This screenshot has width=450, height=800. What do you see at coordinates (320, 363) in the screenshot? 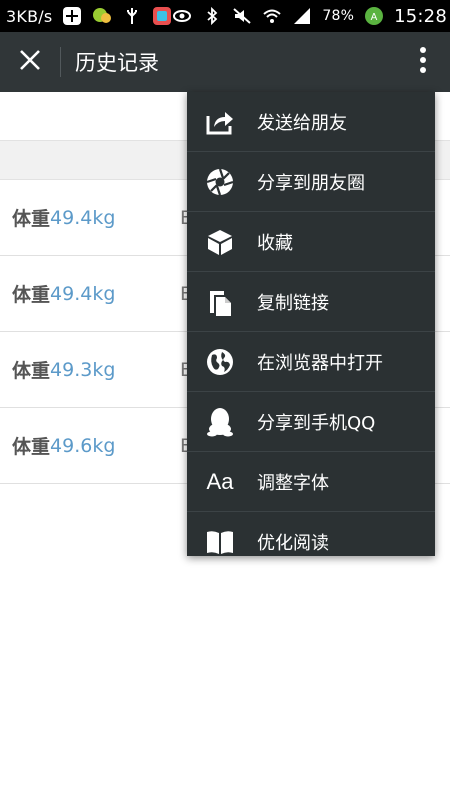
I see `menu-item-label: 在浏览器中打开` at bounding box center [320, 363].